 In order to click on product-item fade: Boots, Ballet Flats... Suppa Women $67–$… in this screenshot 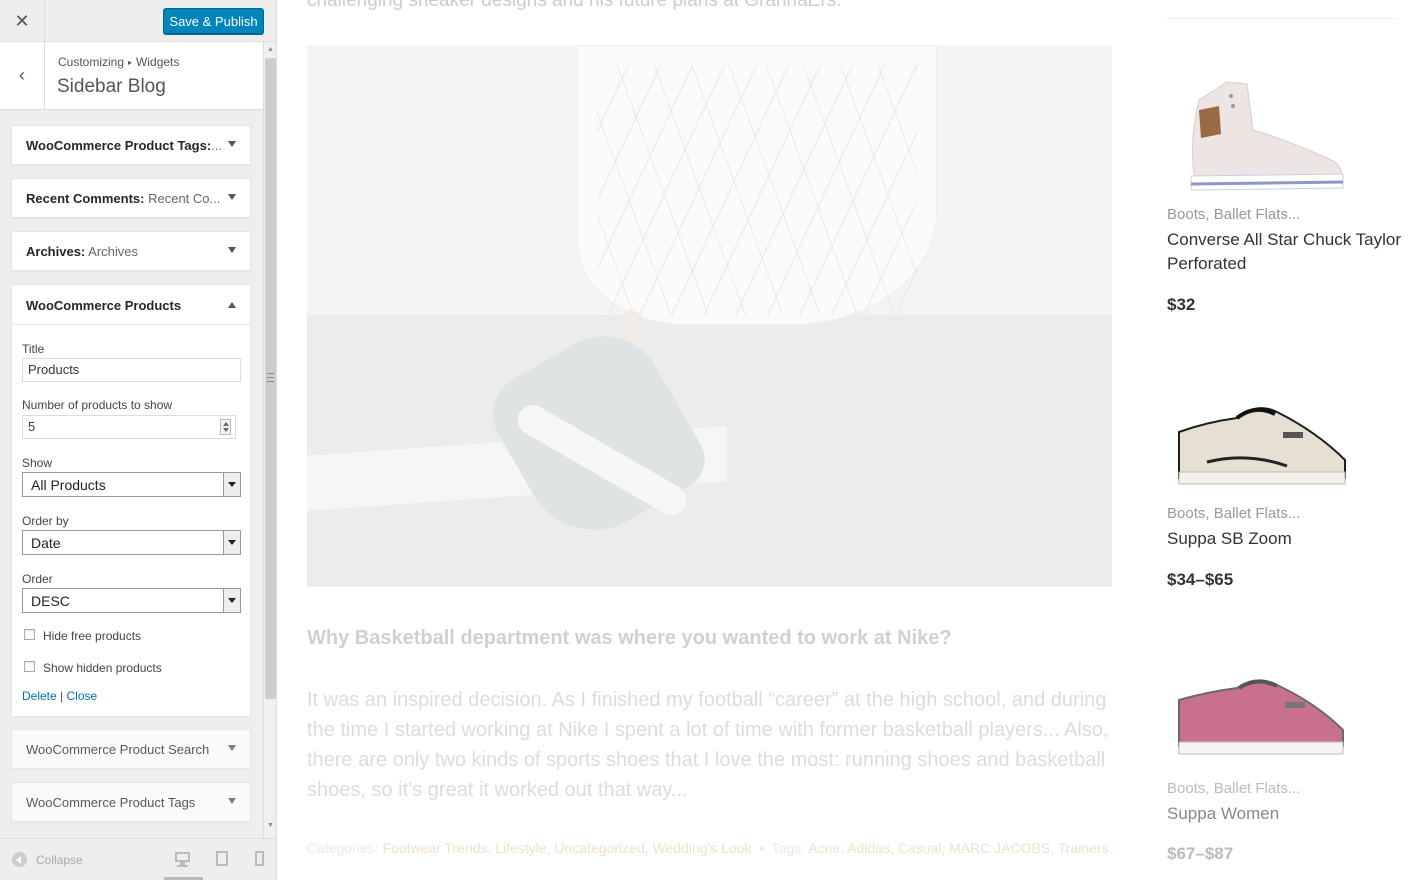, I will do `click(1287, 767)`.